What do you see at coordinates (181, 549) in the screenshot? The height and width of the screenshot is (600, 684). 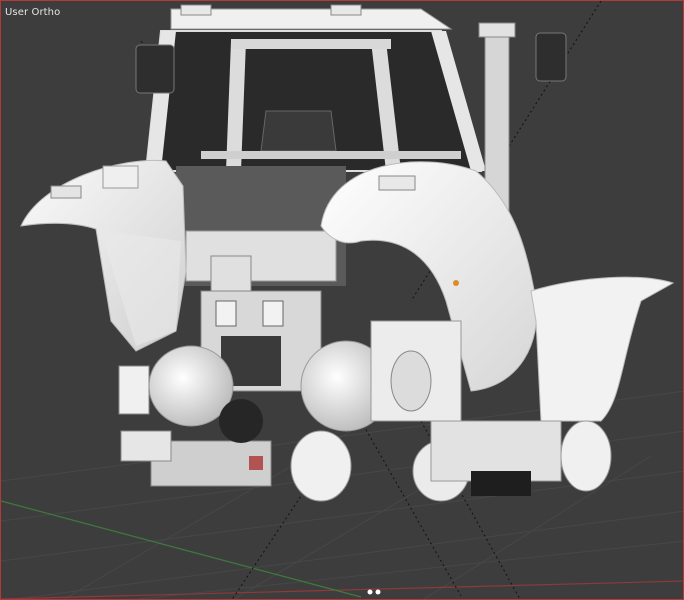 I see `y-axis-line` at bounding box center [181, 549].